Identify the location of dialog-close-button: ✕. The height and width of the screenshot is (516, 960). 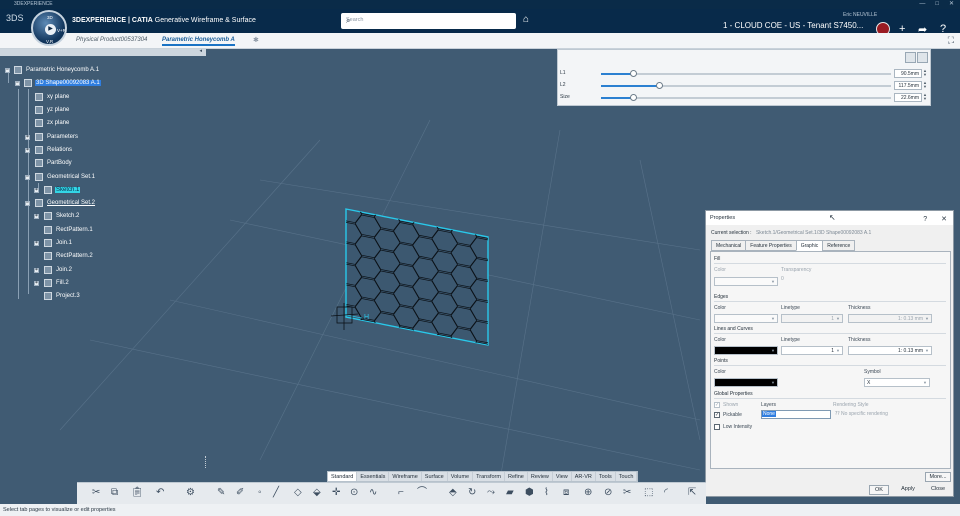
(944, 220).